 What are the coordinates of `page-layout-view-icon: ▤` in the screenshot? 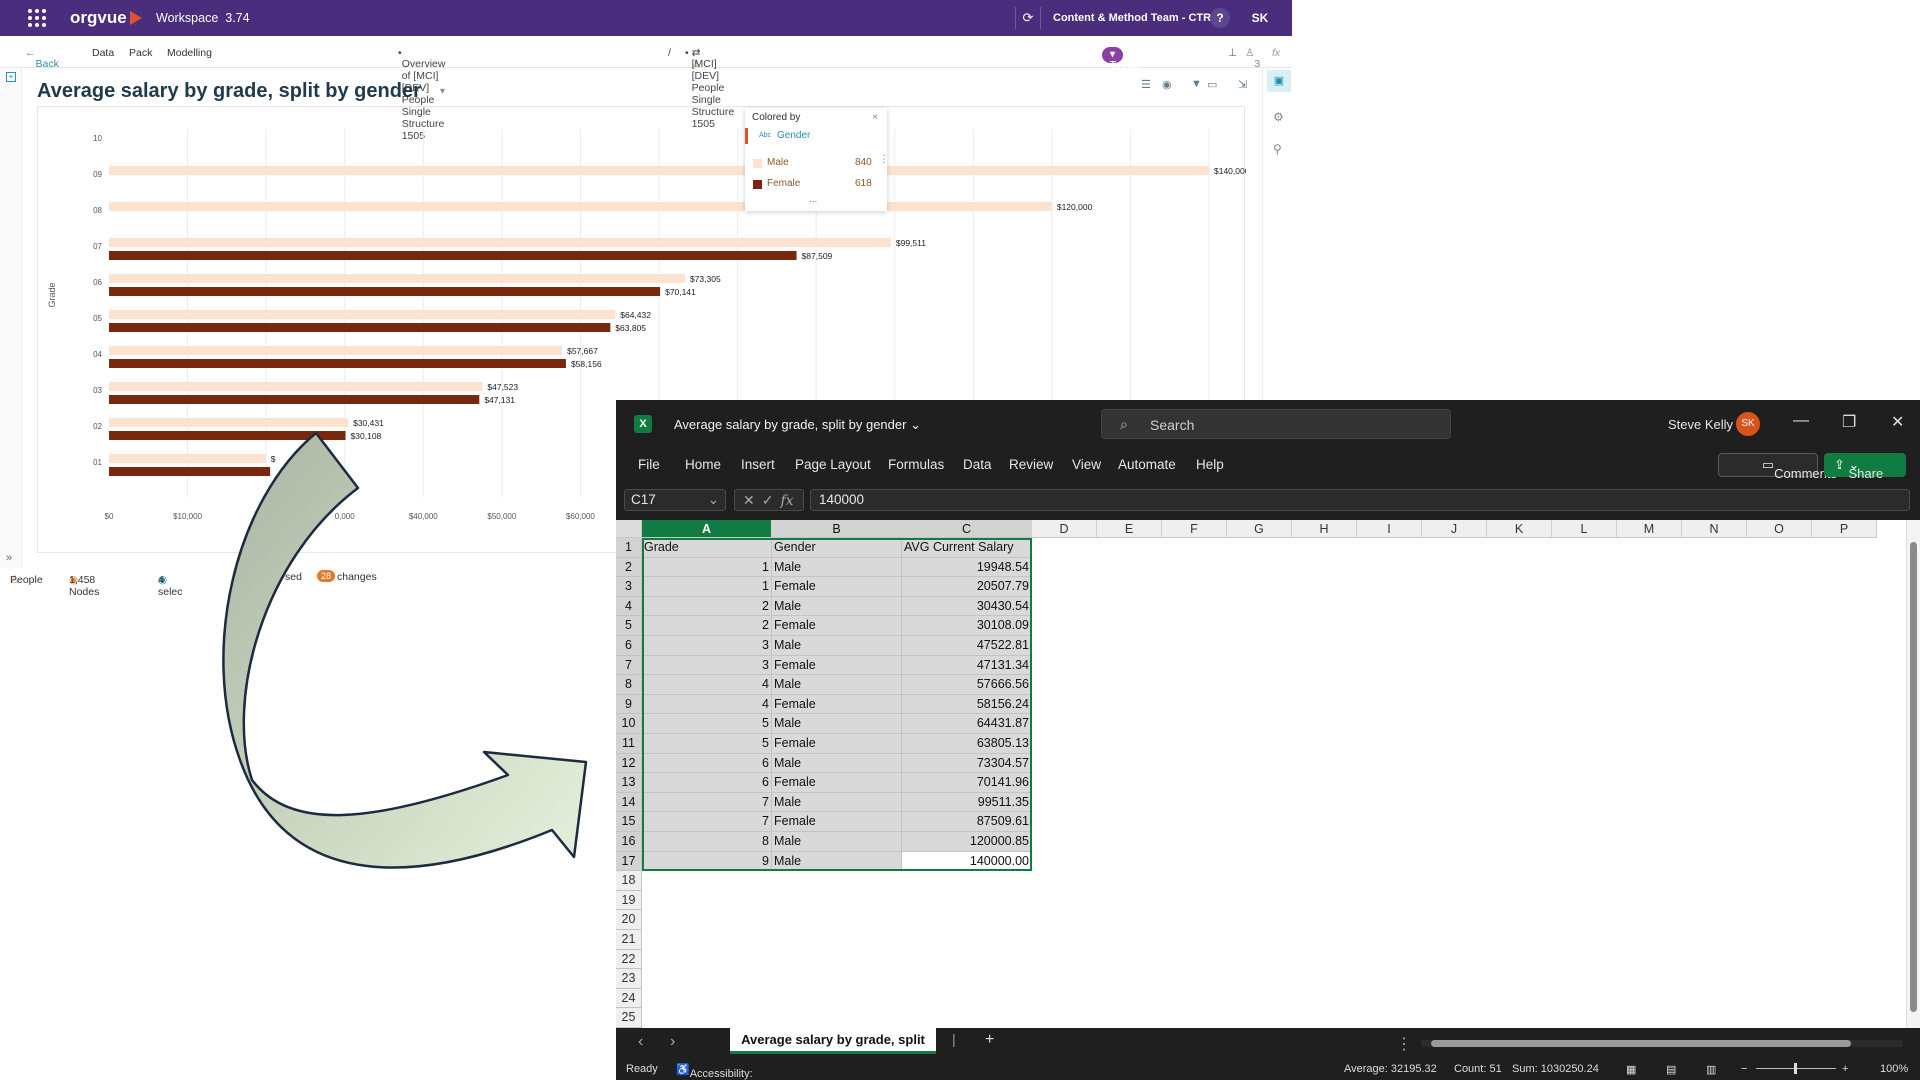 It's located at (1671, 1069).